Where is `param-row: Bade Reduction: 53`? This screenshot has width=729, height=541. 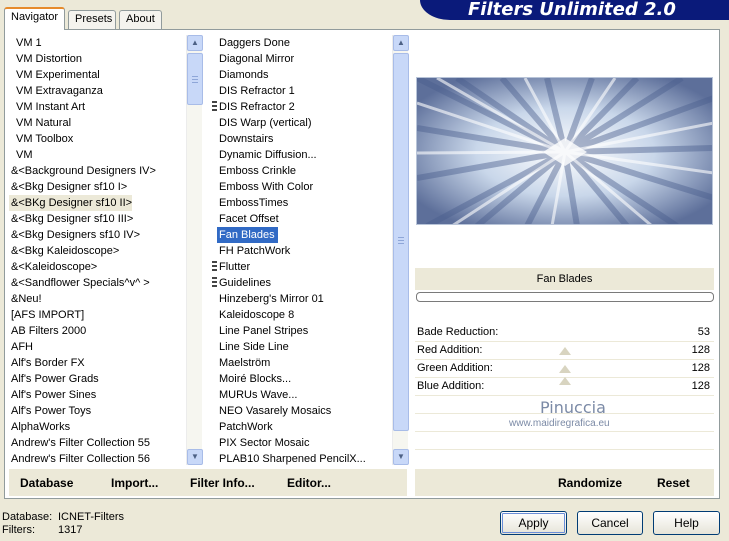
param-row: Bade Reduction: 53 is located at coordinates (565, 332).